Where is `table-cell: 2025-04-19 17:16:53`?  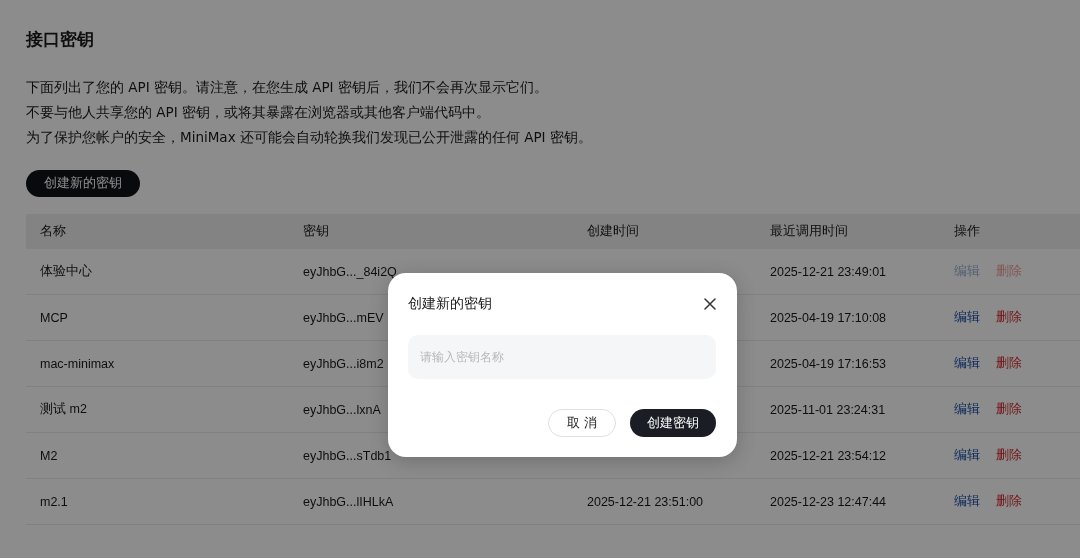 table-cell: 2025-04-19 17:16:53 is located at coordinates (828, 363).